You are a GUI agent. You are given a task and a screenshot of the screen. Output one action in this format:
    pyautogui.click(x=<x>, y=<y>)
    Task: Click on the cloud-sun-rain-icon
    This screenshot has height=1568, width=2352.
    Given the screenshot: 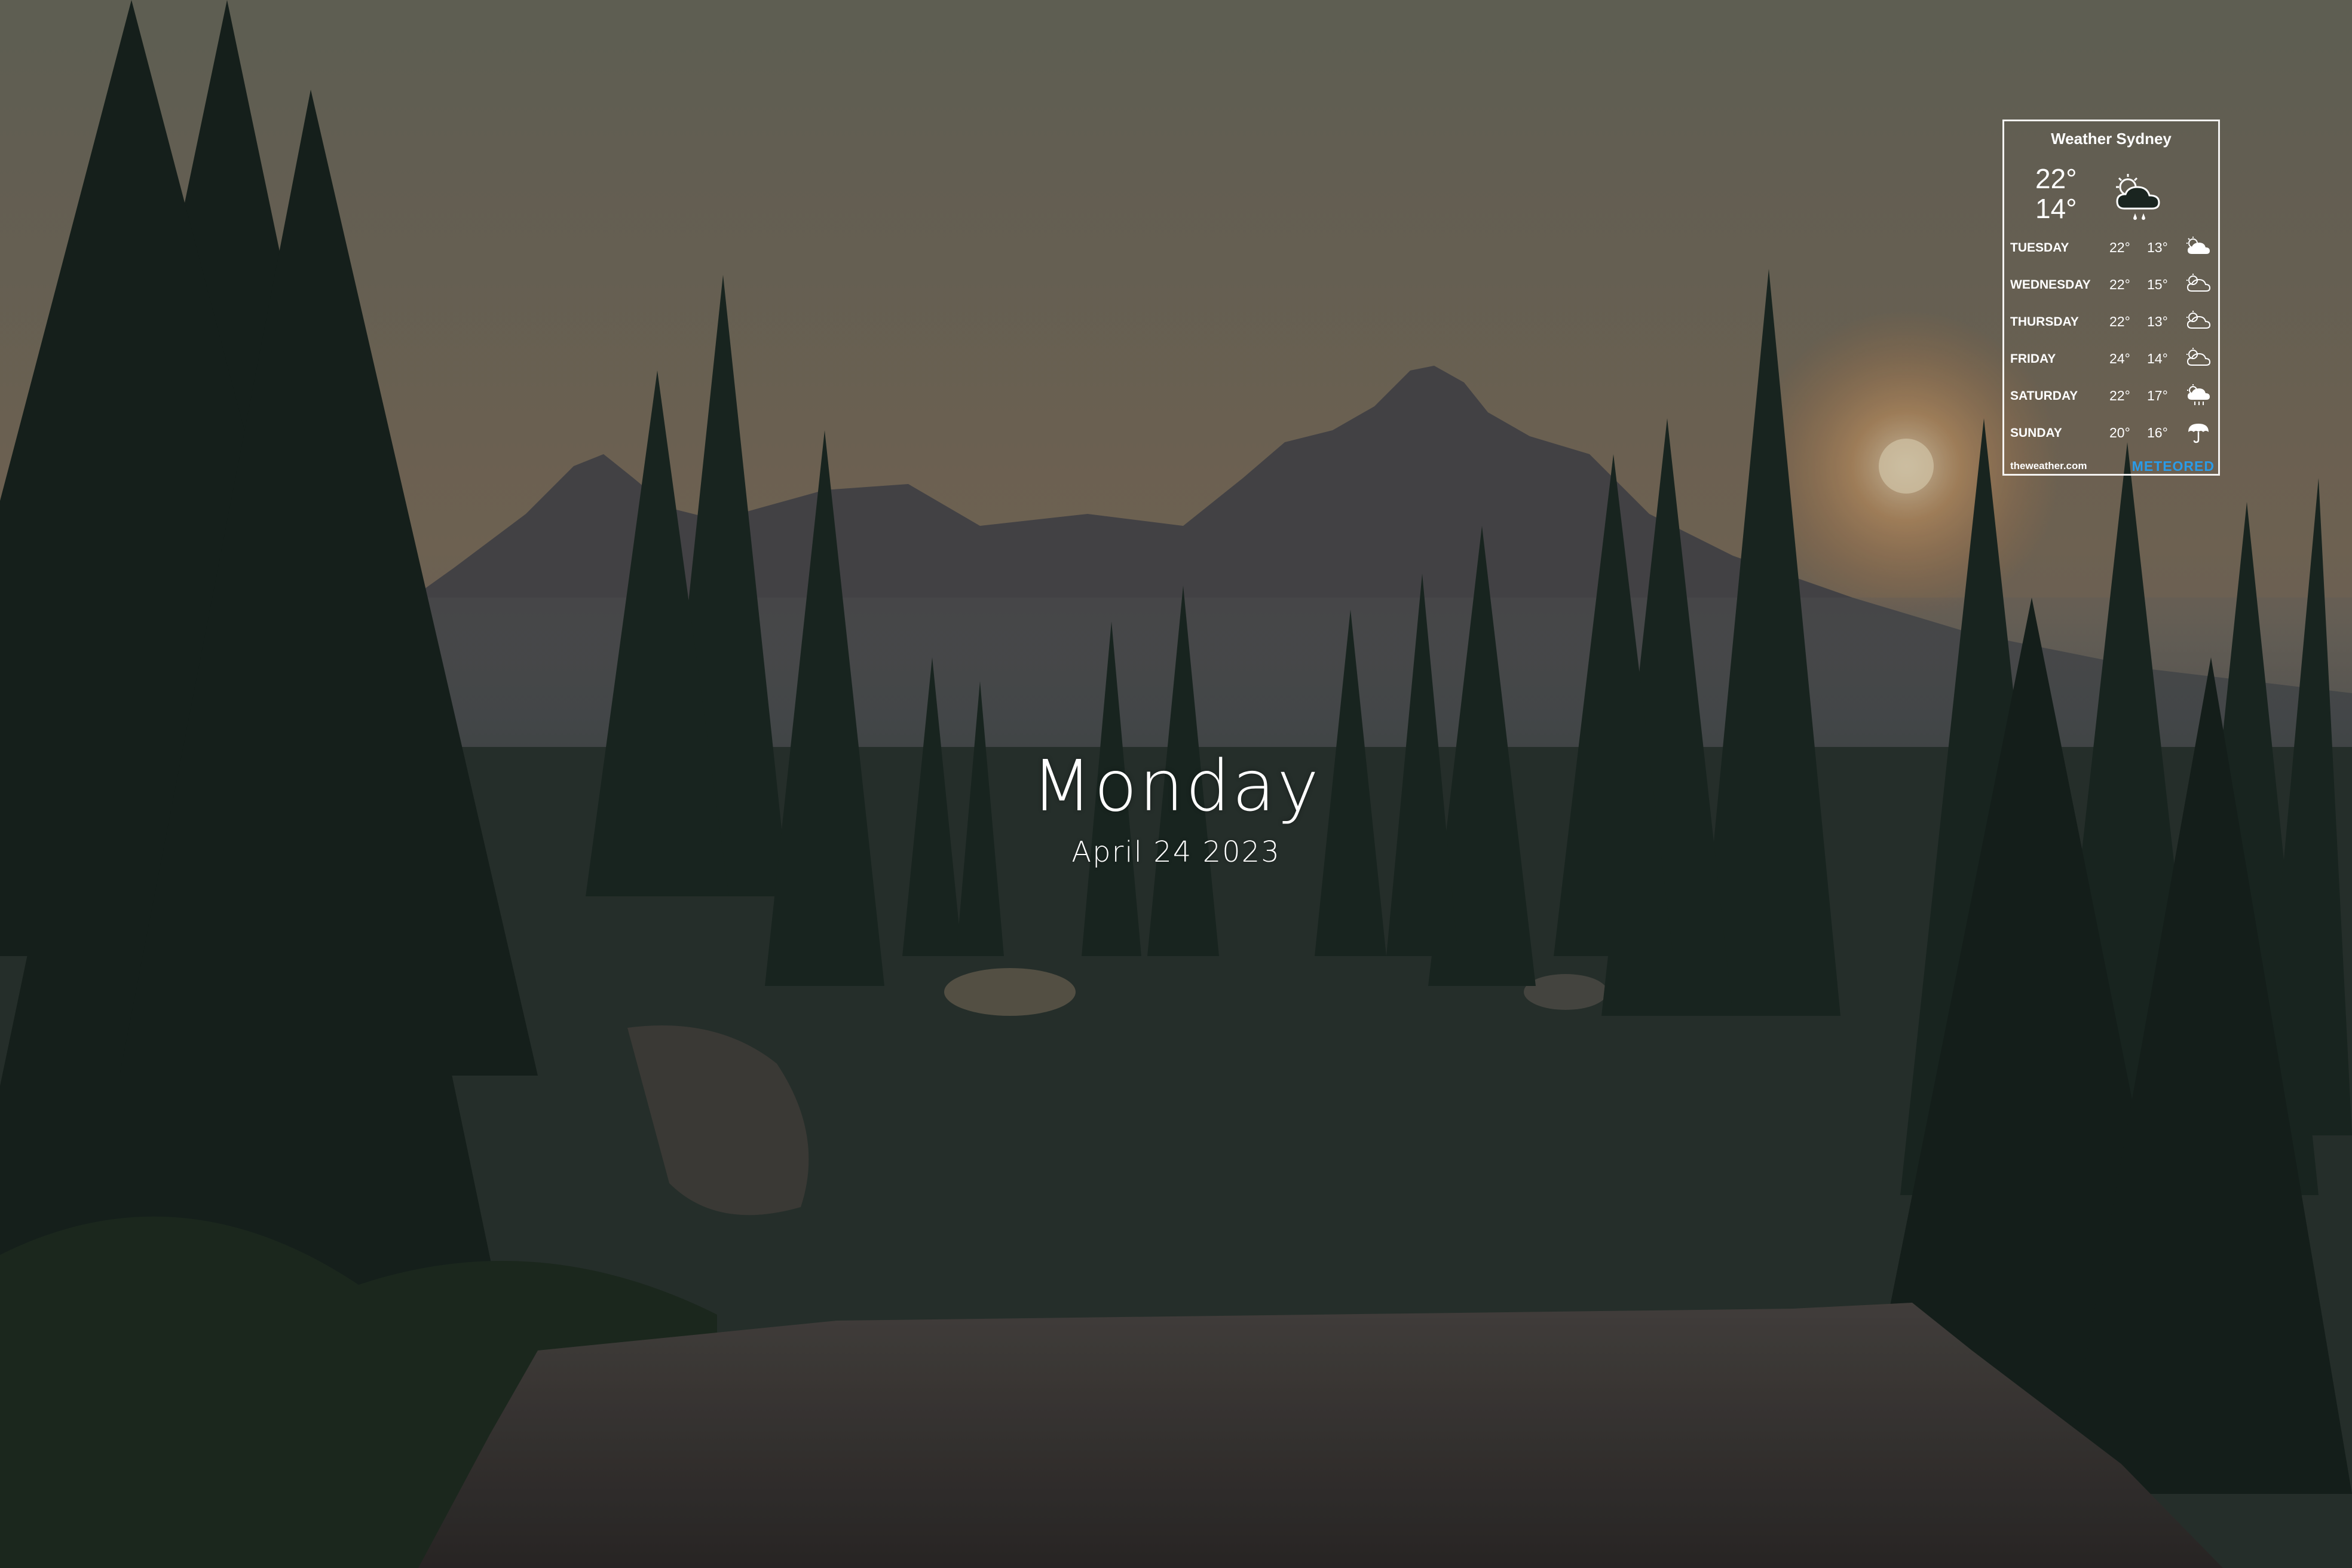 What is the action you would take?
    pyautogui.click(x=2138, y=197)
    